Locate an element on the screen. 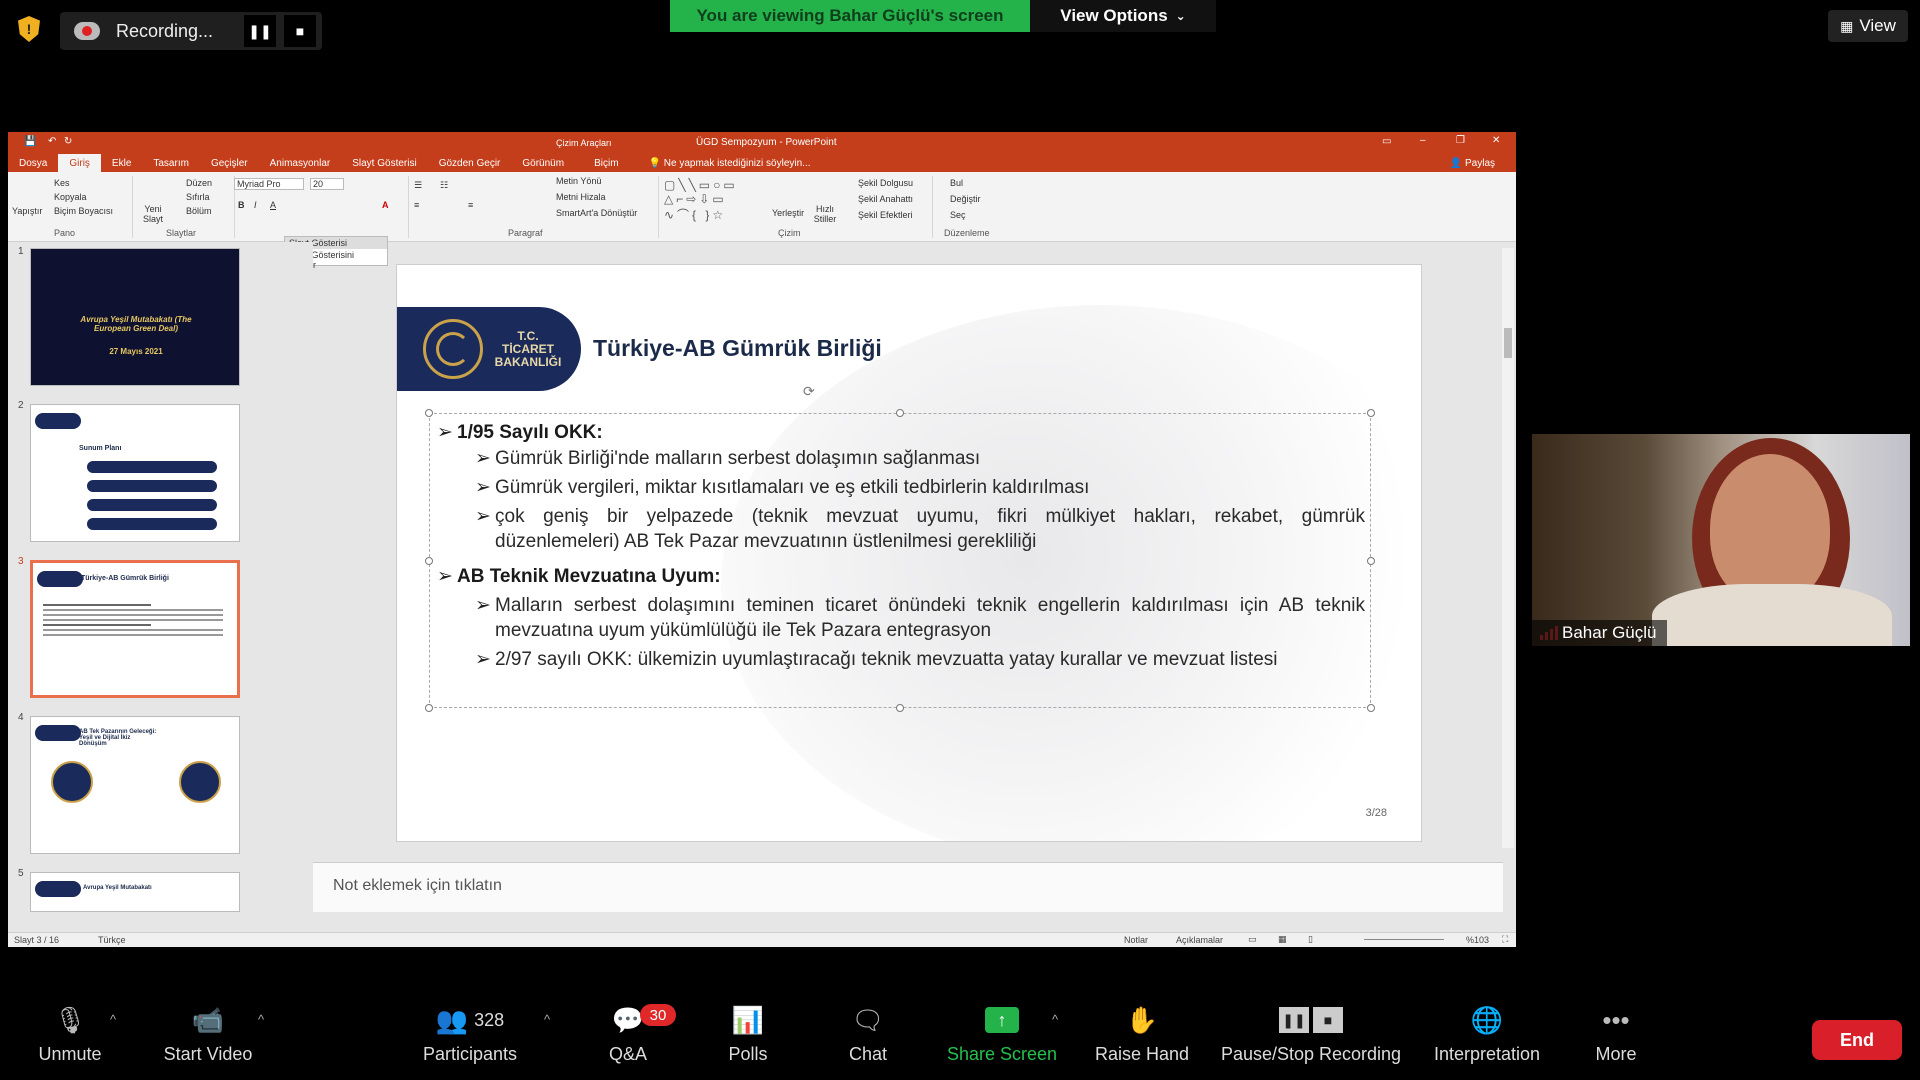 The width and height of the screenshot is (1920, 1080). save-icon: 💾 is located at coordinates (30, 141).